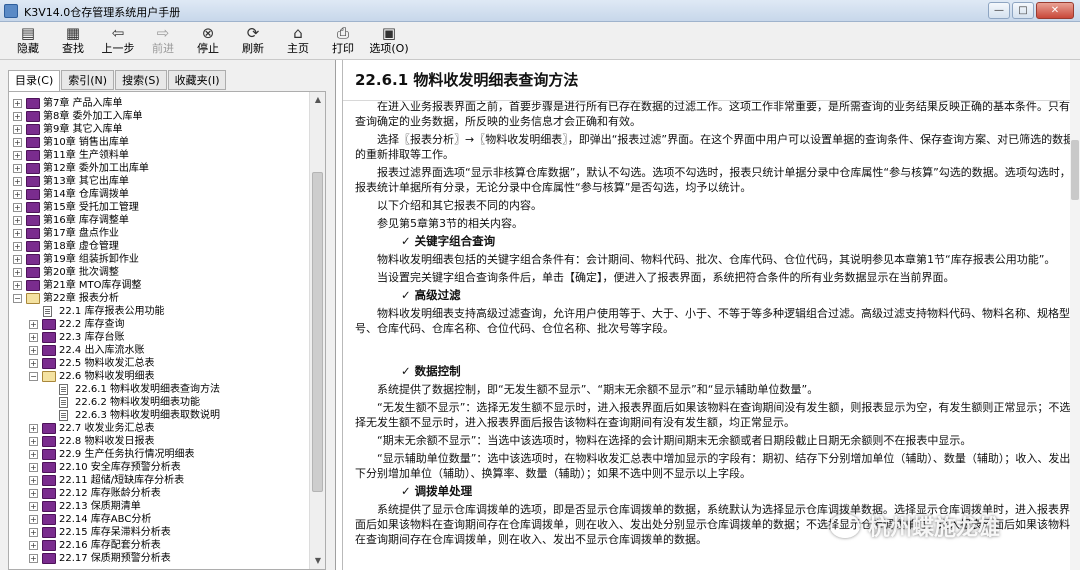  What do you see at coordinates (118, 33) in the screenshot?
I see `back-arrow-icon: ⇦` at bounding box center [118, 33].